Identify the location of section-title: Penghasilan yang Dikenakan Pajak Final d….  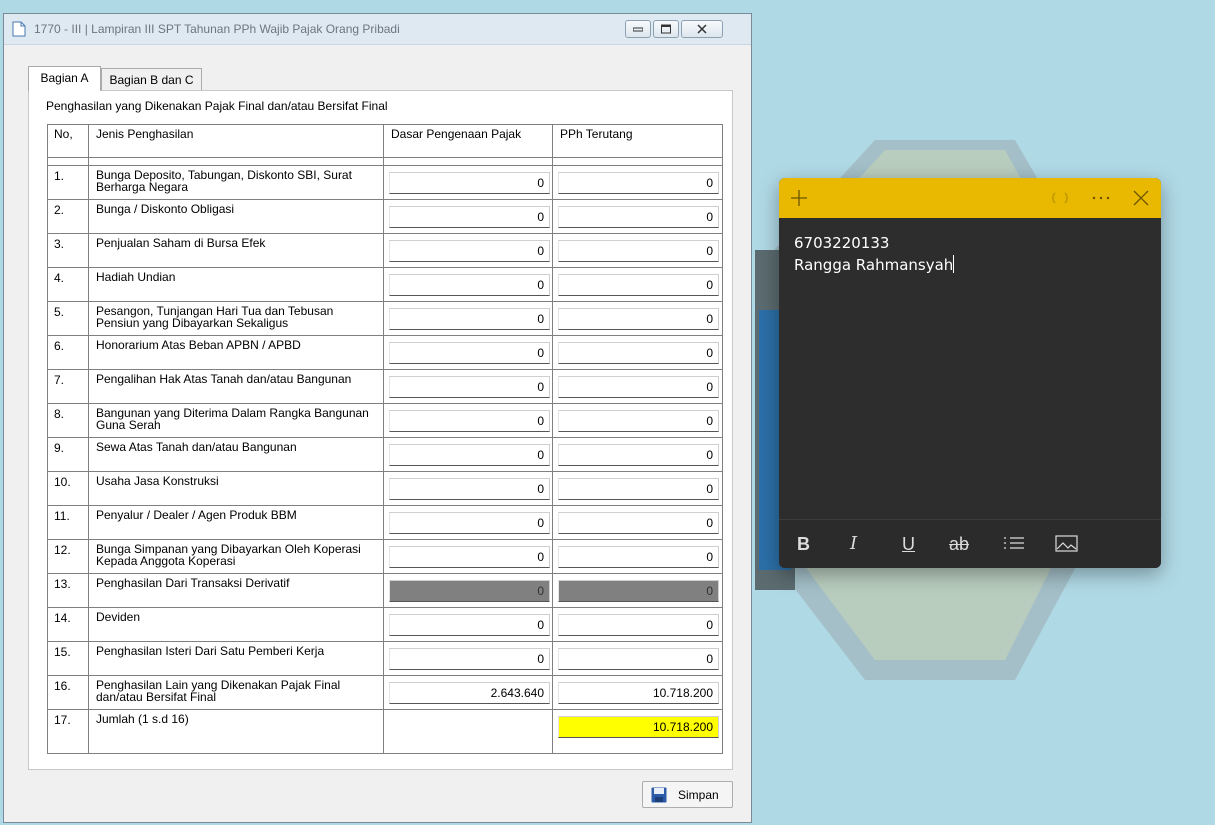
(217, 106).